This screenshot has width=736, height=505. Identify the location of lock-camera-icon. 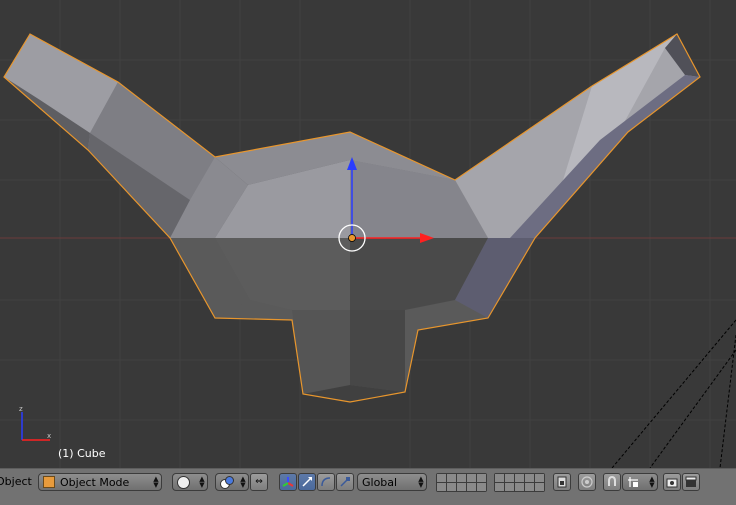
(562, 482).